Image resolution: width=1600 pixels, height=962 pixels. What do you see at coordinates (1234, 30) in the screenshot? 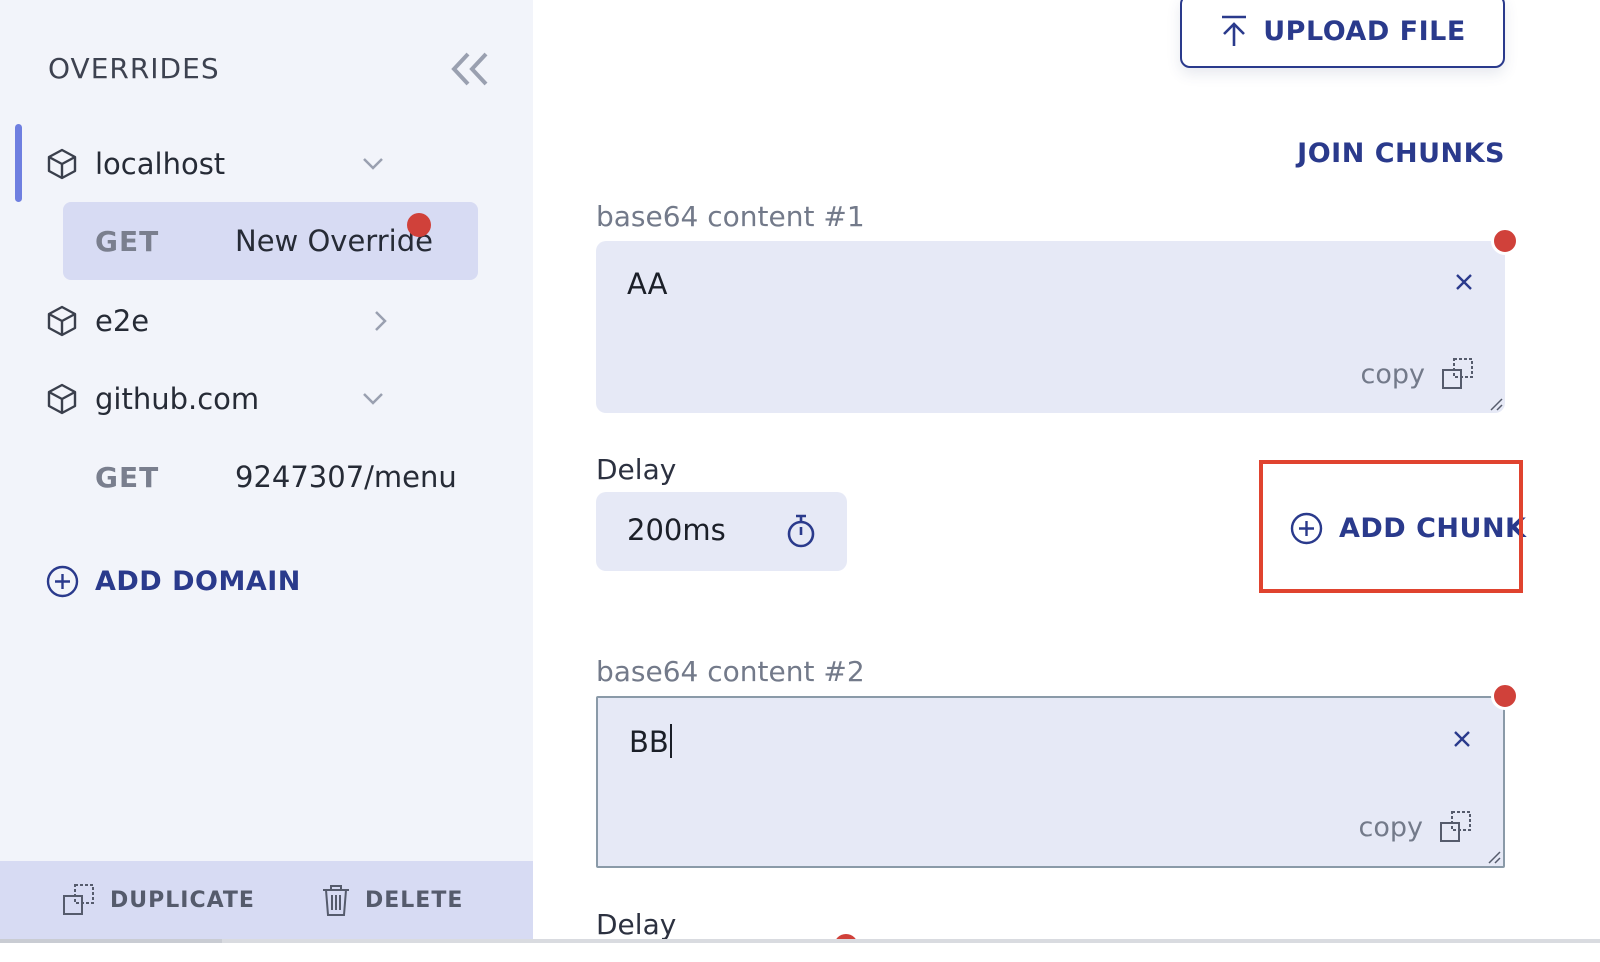
I see `upload-icon` at bounding box center [1234, 30].